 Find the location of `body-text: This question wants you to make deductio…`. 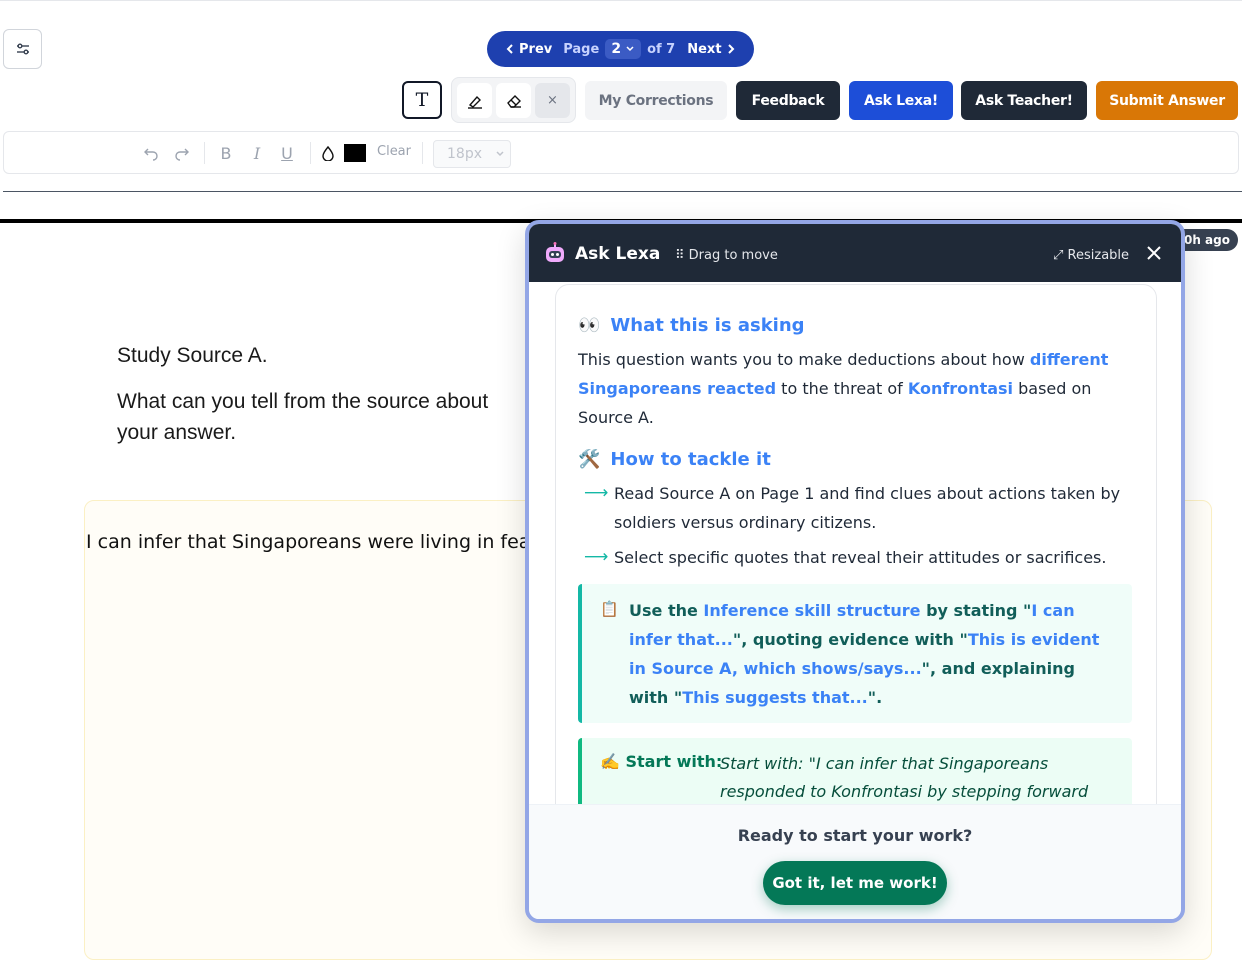

body-text: This question wants you to make deductio… is located at coordinates (804, 359).